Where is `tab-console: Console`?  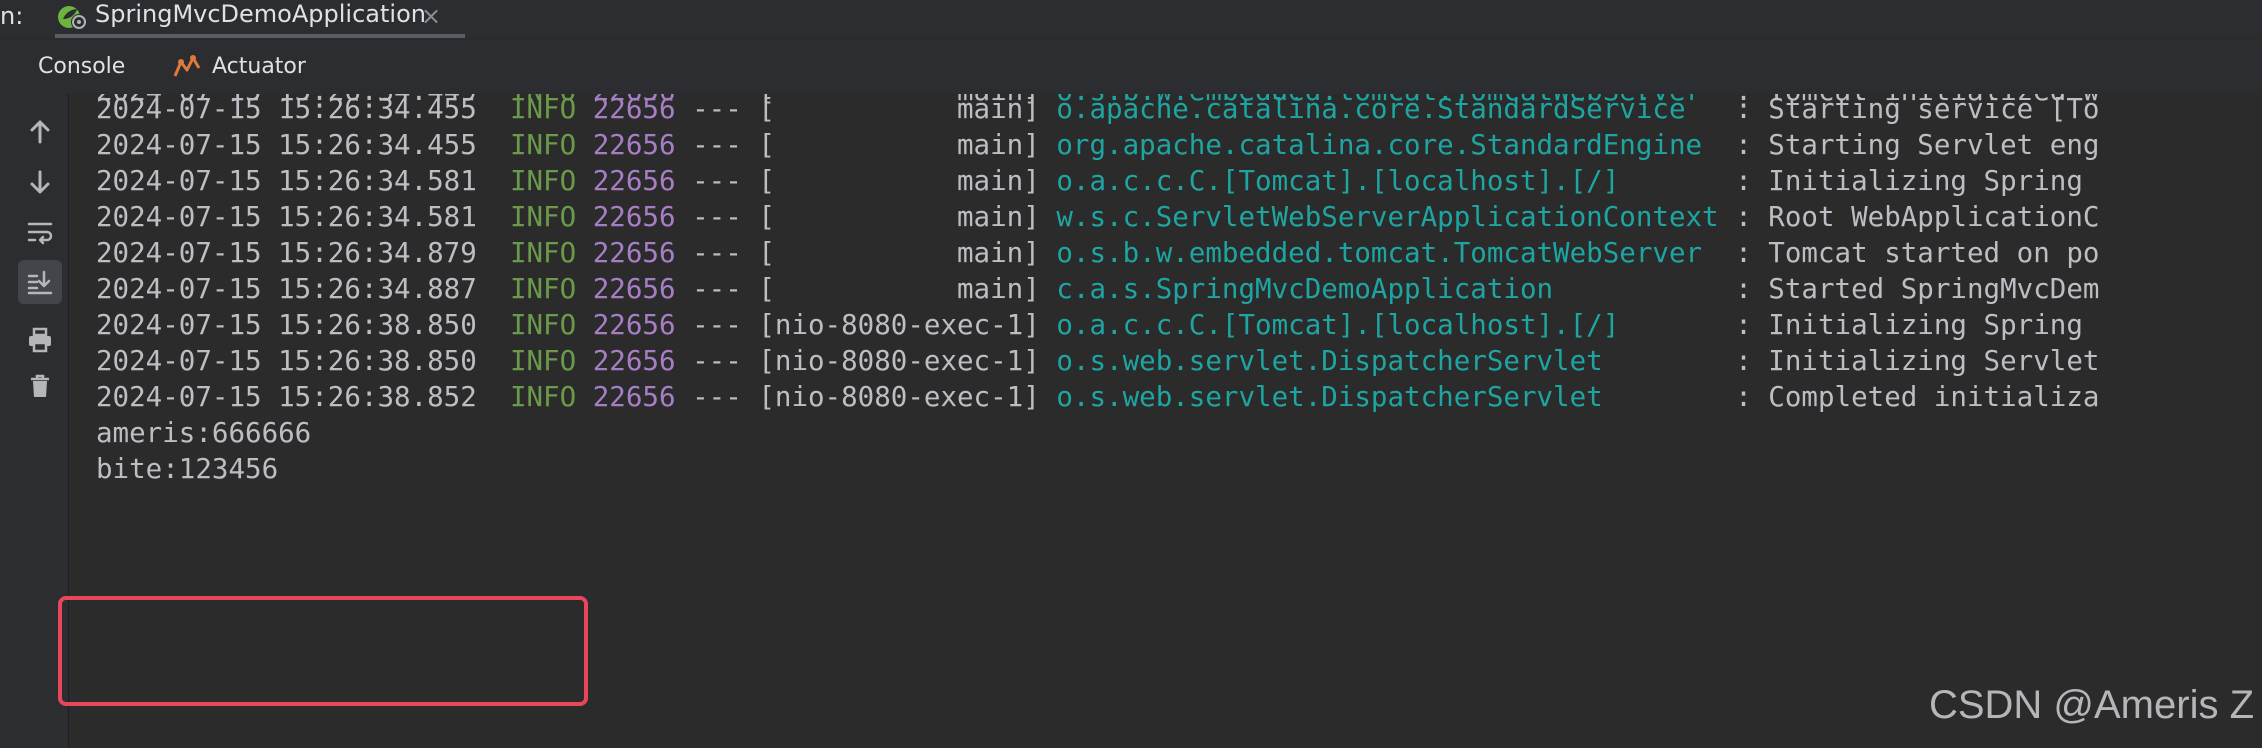 tab-console: Console is located at coordinates (78, 67).